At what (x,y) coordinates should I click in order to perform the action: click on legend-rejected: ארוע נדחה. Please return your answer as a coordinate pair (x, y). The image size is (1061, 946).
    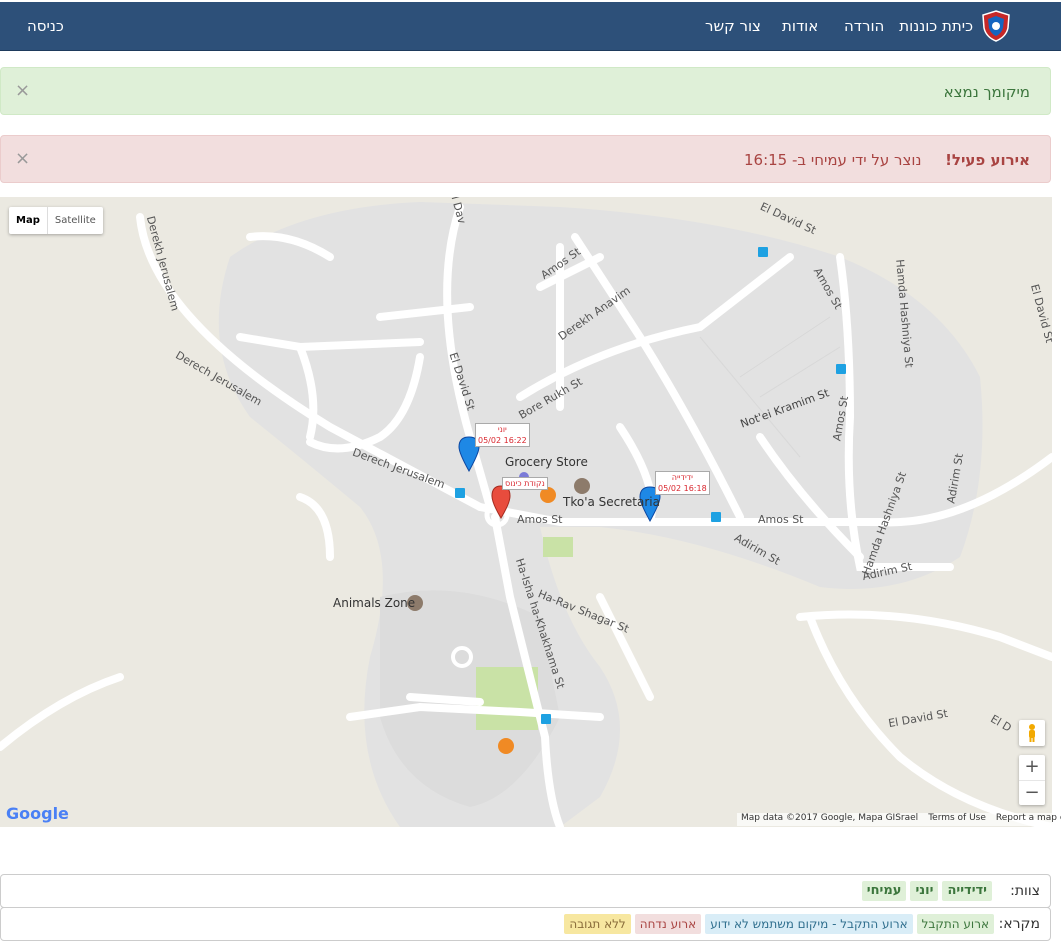
    Looking at the image, I should click on (668, 924).